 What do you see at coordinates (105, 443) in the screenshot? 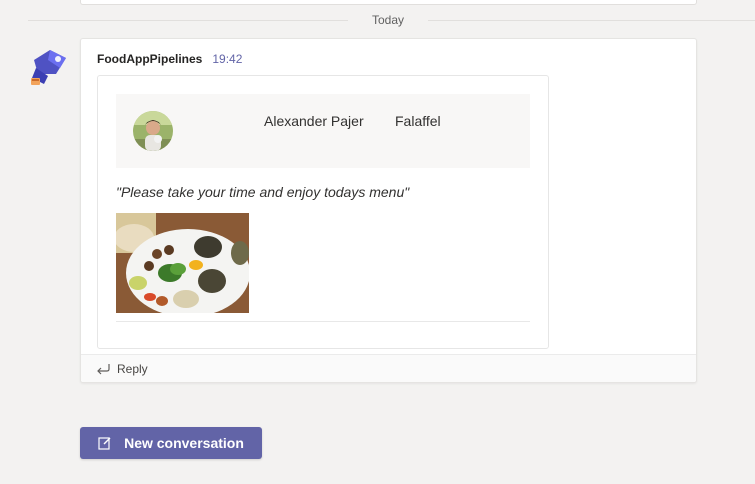
I see `compose-icon` at bounding box center [105, 443].